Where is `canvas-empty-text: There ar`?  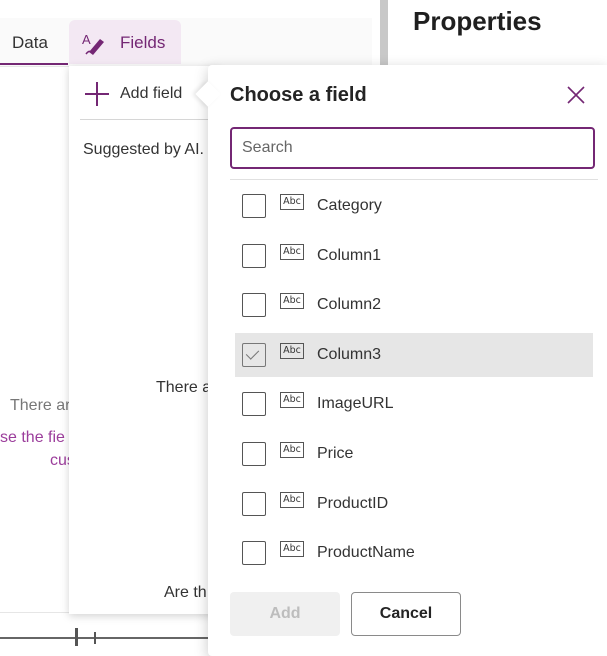 canvas-empty-text: There ar is located at coordinates (40, 405).